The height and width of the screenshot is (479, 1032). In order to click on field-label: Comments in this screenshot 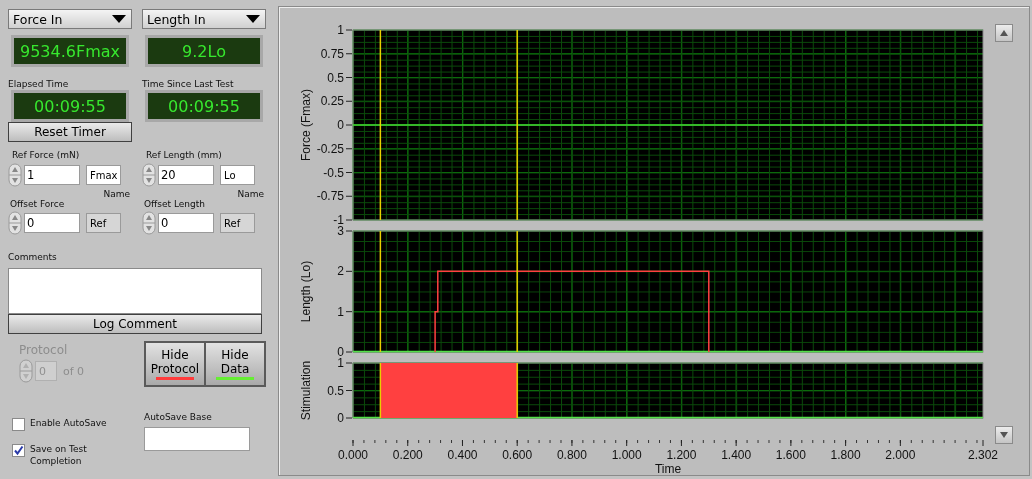, I will do `click(32, 257)`.